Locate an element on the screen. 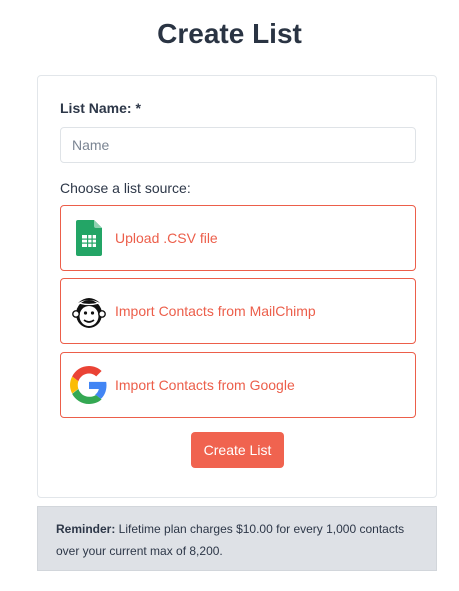 The image size is (459, 591). import-google-label: Import Contacts from Google is located at coordinates (205, 385).